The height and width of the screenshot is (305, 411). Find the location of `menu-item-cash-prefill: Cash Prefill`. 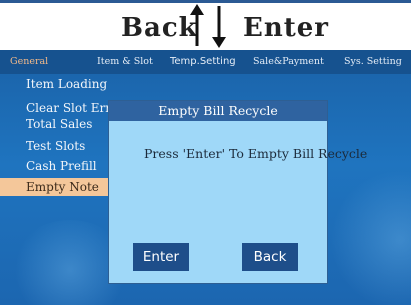

menu-item-cash-prefill: Cash Prefill is located at coordinates (56, 166).